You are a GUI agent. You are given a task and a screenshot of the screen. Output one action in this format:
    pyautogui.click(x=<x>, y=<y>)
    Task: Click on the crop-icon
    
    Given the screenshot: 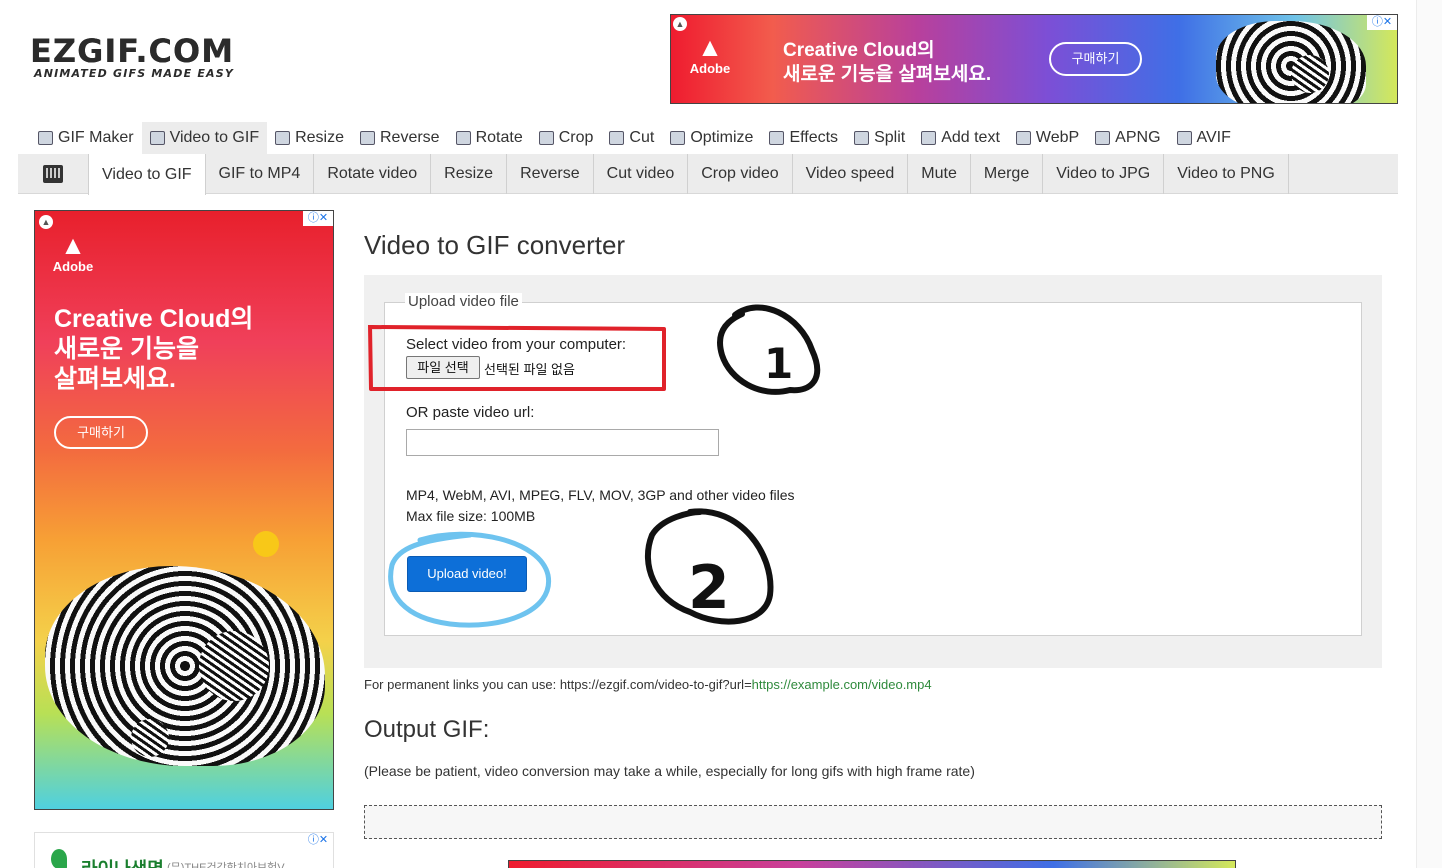 What is the action you would take?
    pyautogui.click(x=546, y=138)
    